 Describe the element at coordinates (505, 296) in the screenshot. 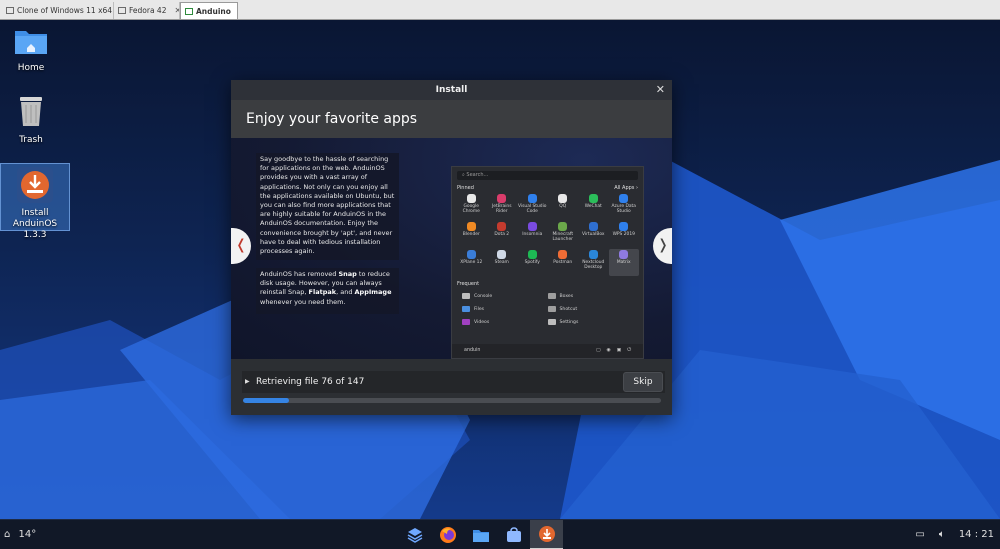

I see `frequent-app: Console` at that location.